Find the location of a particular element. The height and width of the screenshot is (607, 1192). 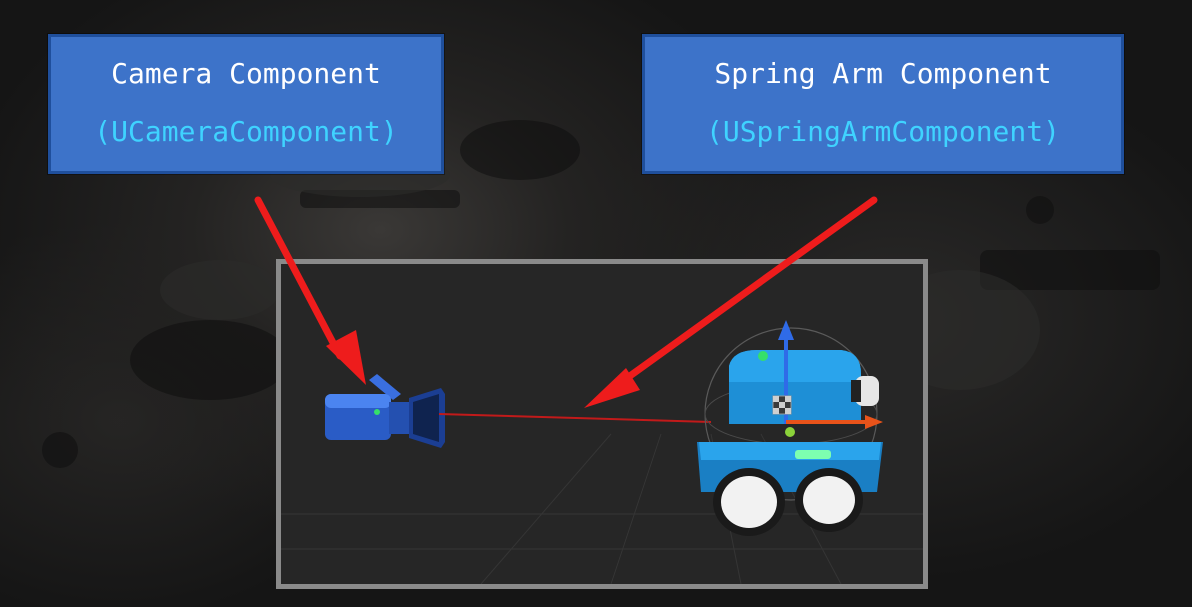

camera-component-label: Camera Component (UCameraComponent) is located at coordinates (246, 104).